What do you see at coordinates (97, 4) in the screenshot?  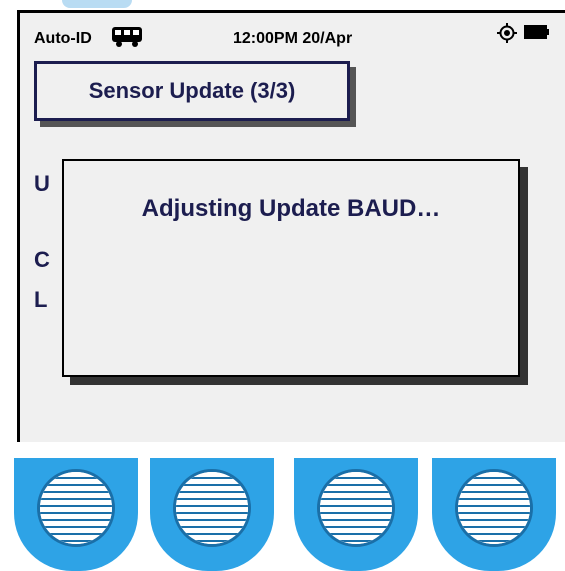 I see `decorative-corner-accent` at bounding box center [97, 4].